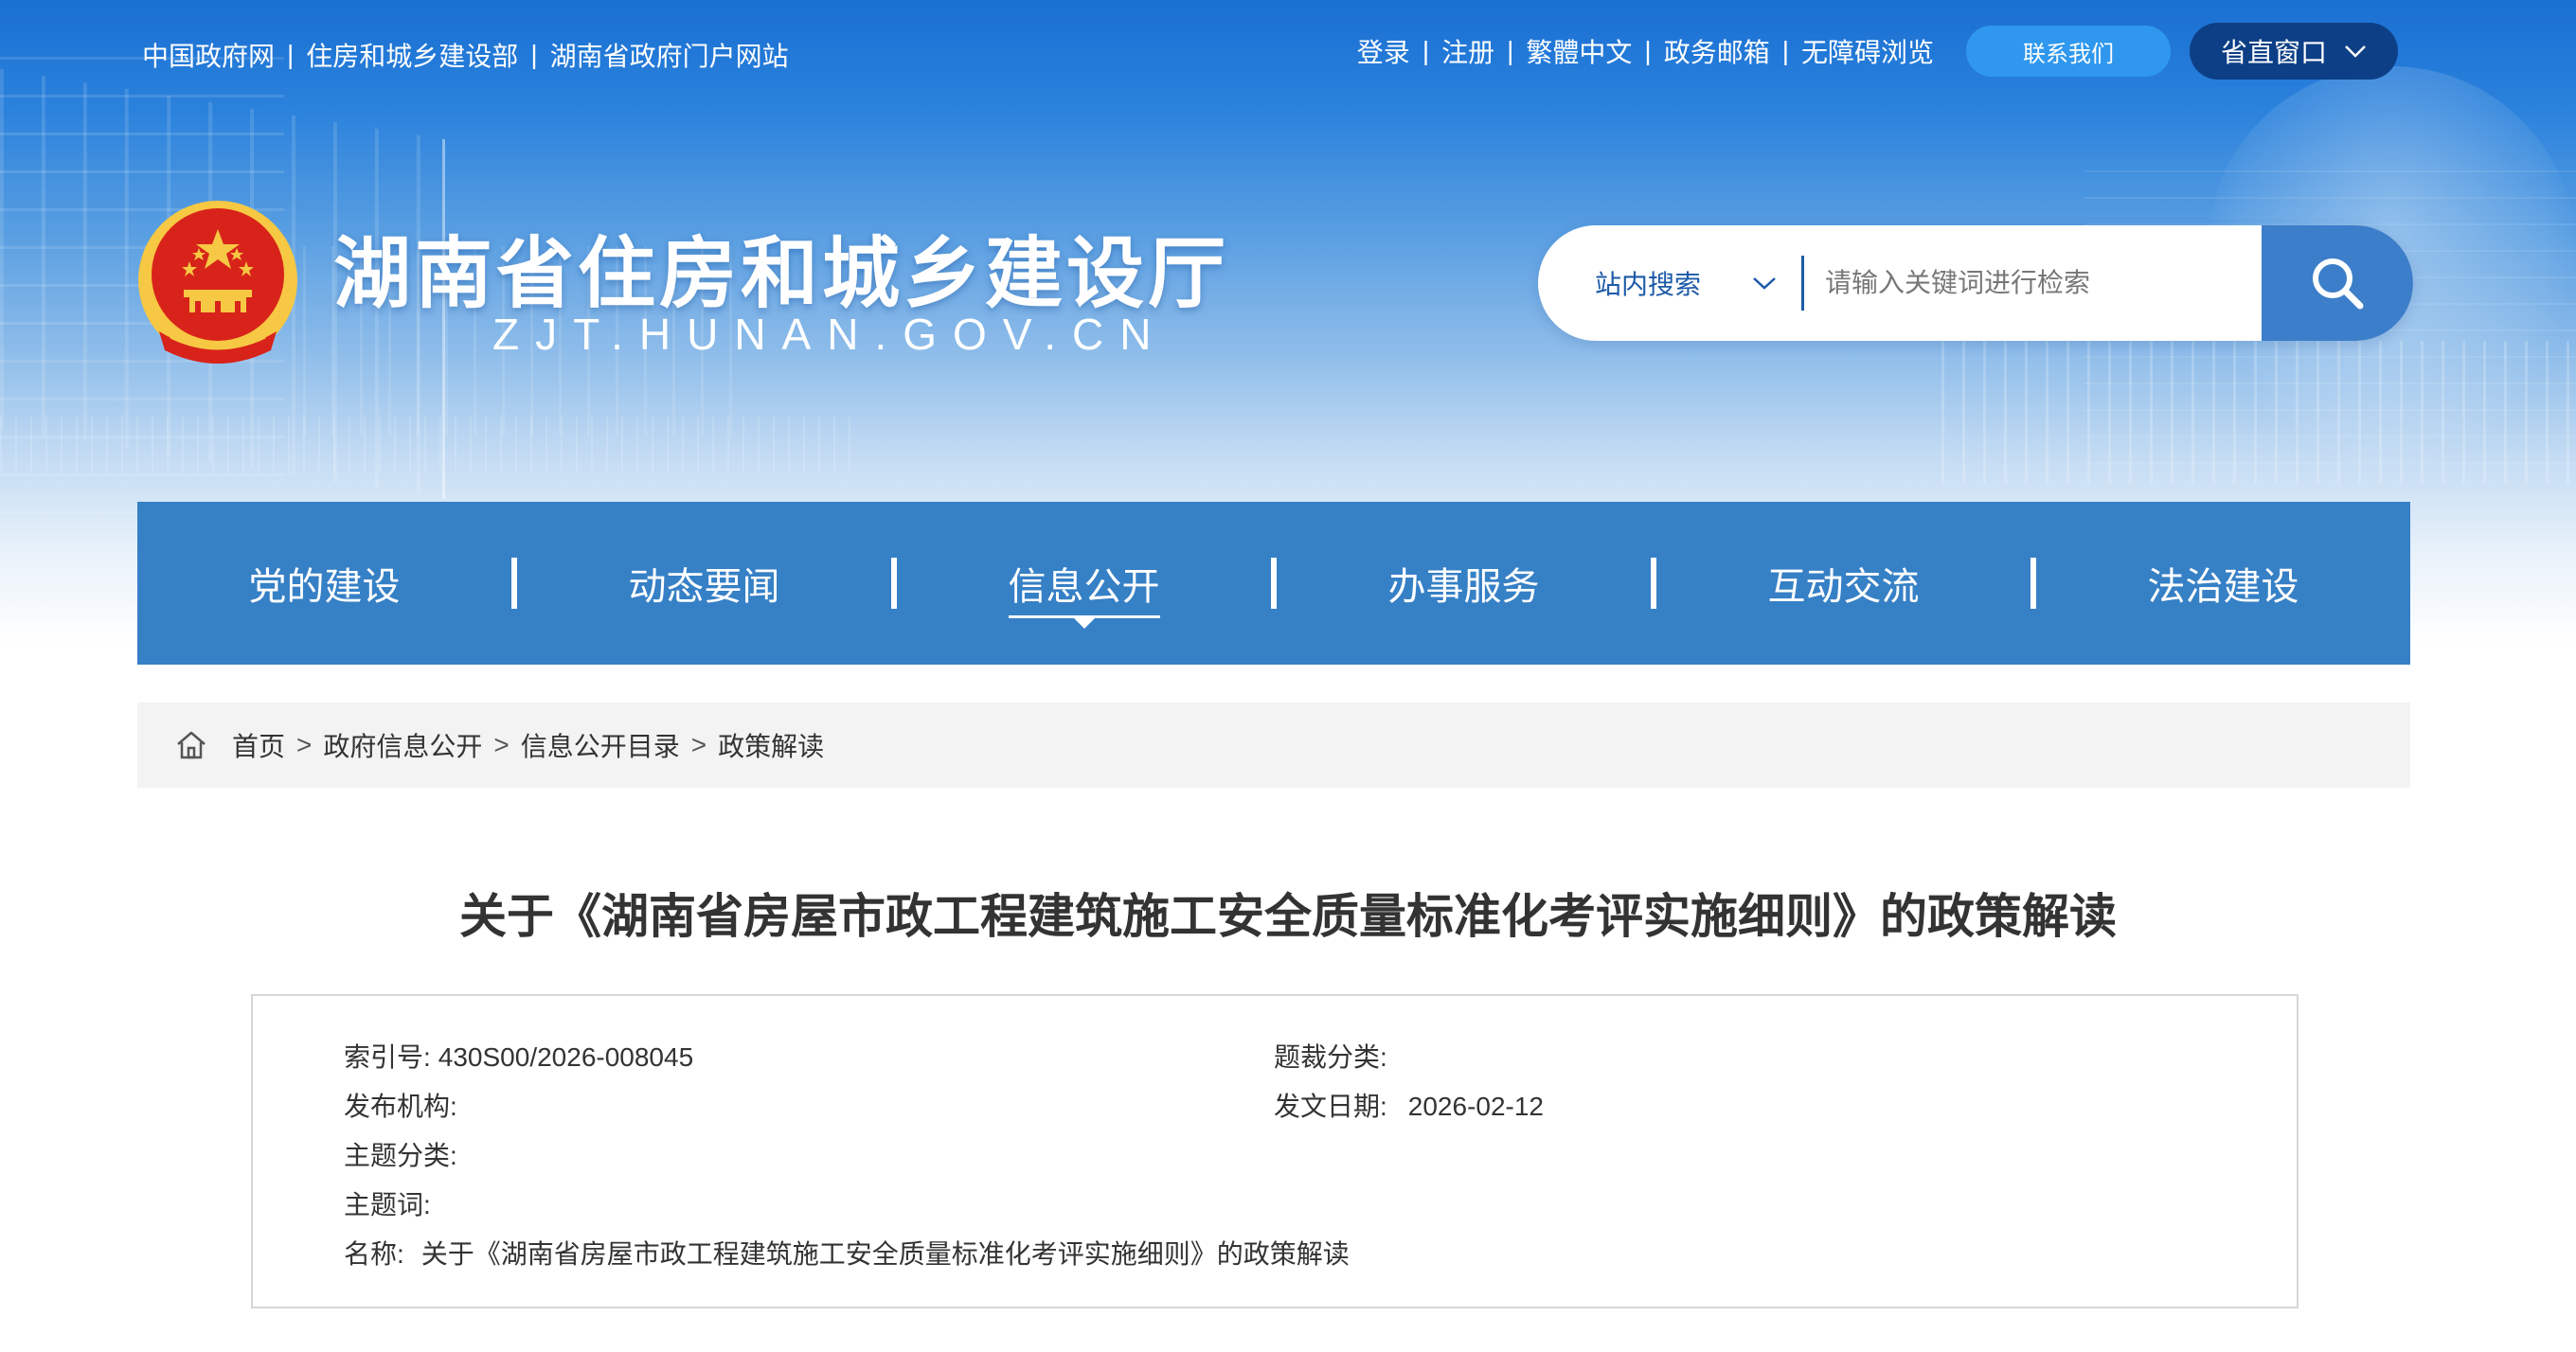 Image resolution: width=2576 pixels, height=1352 pixels. Describe the element at coordinates (324, 583) in the screenshot. I see `nav-item-party-building: 党的建设` at that location.